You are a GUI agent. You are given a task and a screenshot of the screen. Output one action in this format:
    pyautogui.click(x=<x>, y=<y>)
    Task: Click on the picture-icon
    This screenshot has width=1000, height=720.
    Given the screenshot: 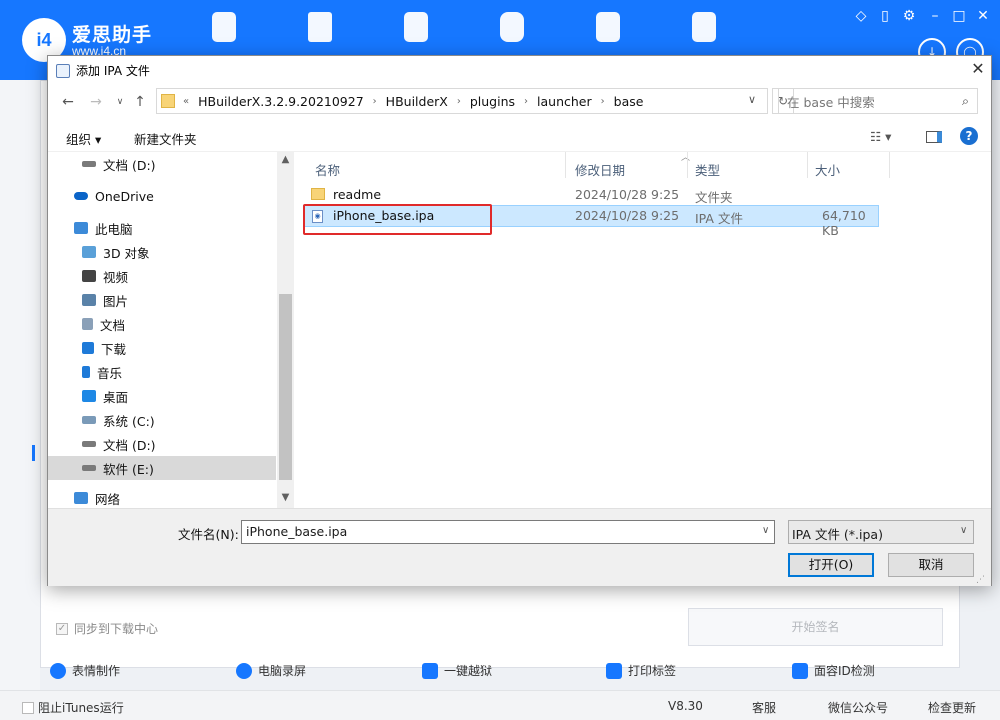 What is the action you would take?
    pyautogui.click(x=89, y=300)
    